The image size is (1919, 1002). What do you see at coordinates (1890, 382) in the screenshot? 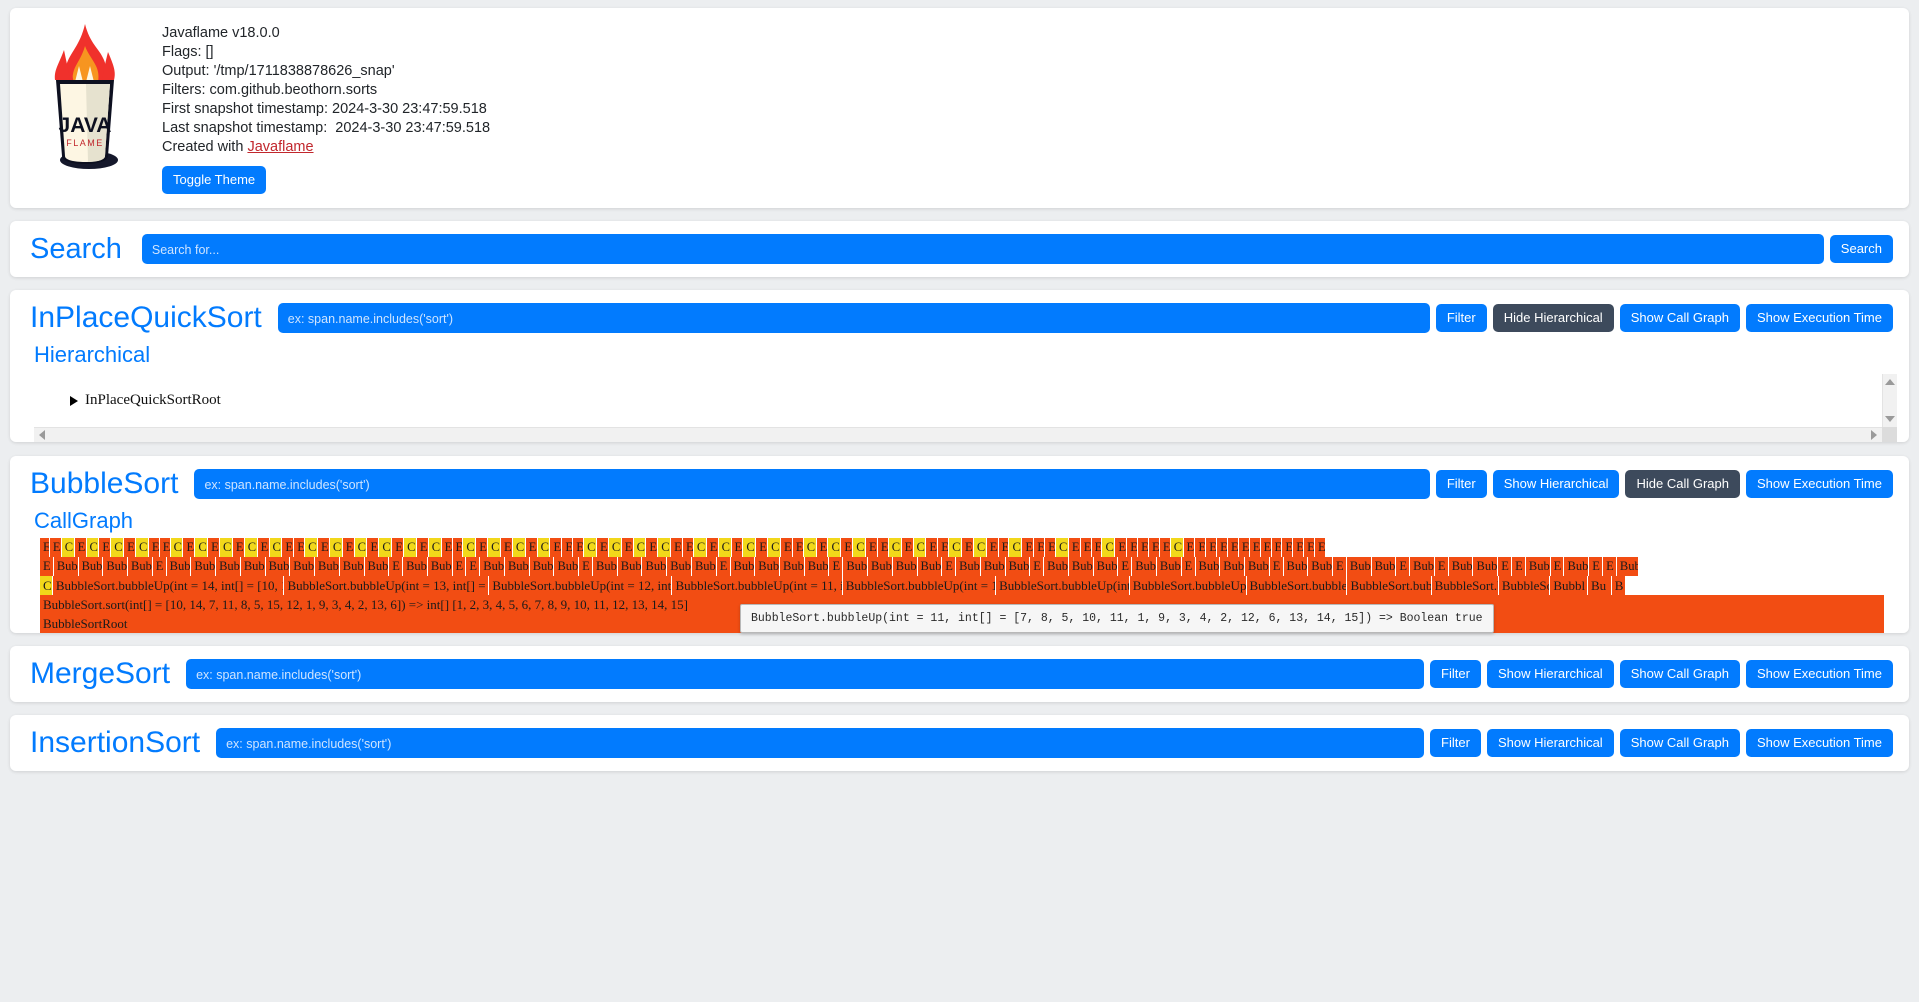
I see `scroll-up-arrow-icon` at bounding box center [1890, 382].